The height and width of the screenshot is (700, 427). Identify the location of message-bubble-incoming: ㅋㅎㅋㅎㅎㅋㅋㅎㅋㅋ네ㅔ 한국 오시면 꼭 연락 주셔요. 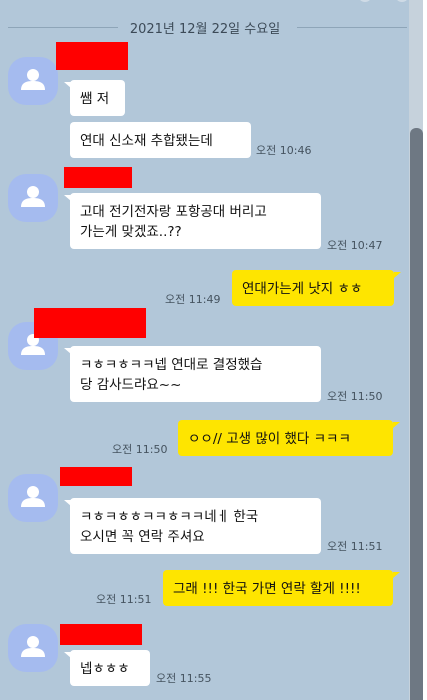
(195, 526).